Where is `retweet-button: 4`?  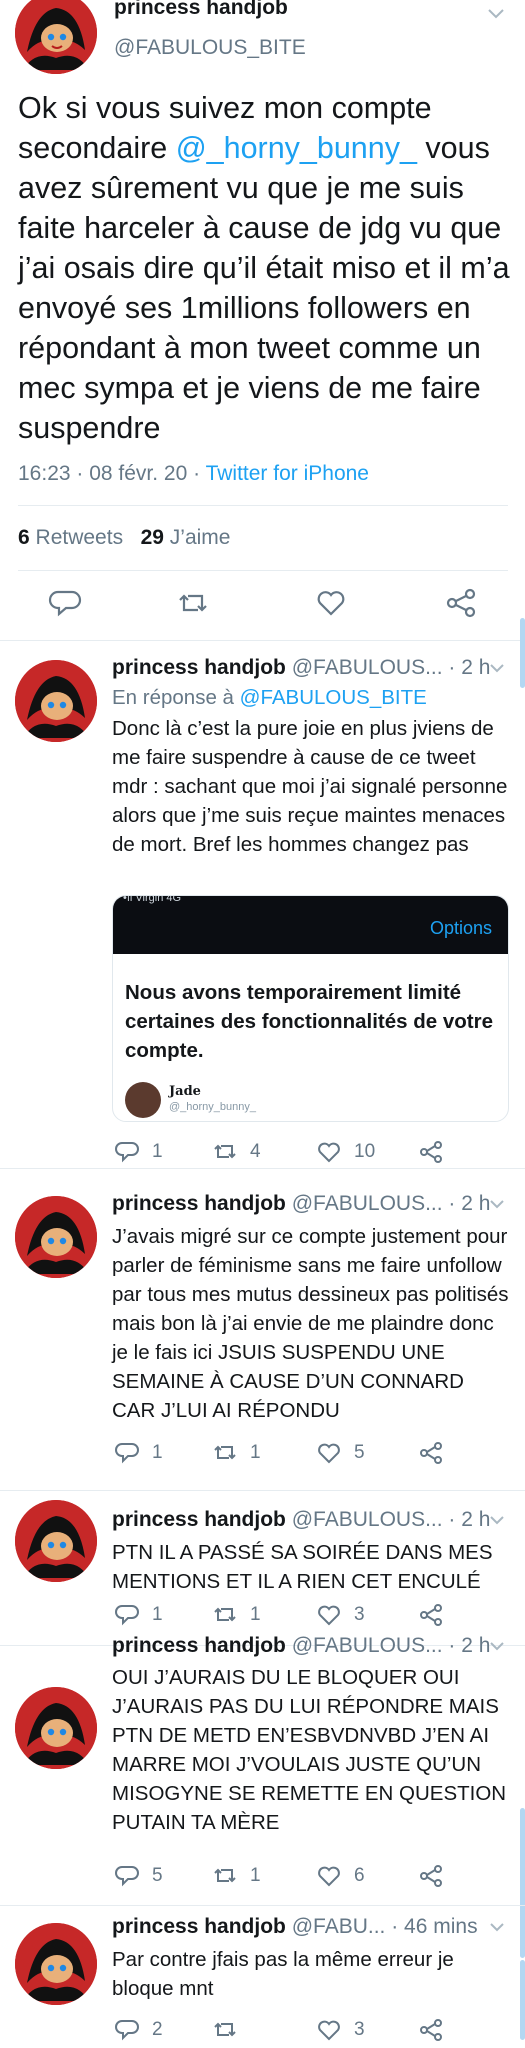
retweet-button: 4 is located at coordinates (236, 1152).